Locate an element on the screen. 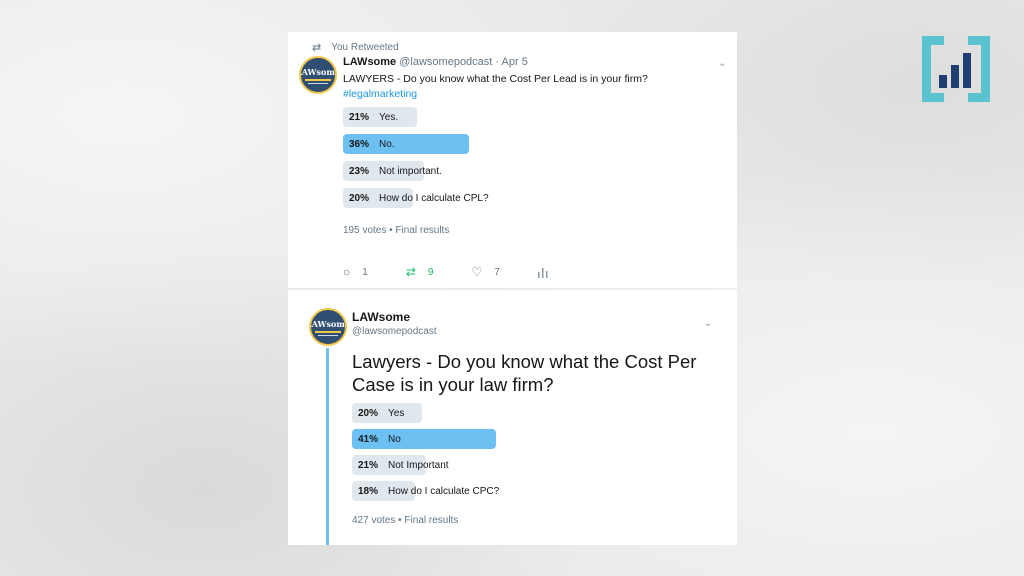 This screenshot has height=576, width=1024. retweet-context-label: You Retweeted is located at coordinates (365, 47).